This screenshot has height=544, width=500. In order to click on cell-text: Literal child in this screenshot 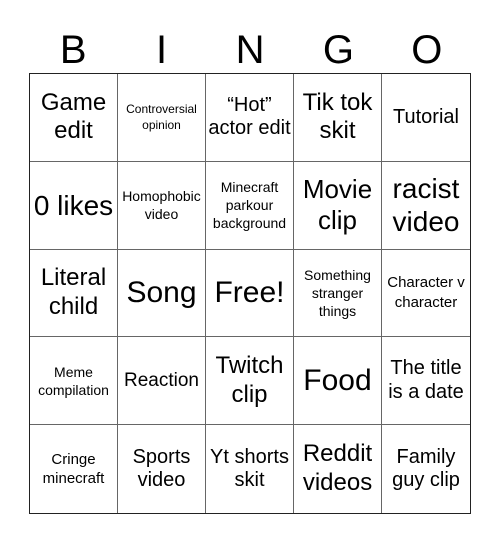, I will do `click(73, 292)`.